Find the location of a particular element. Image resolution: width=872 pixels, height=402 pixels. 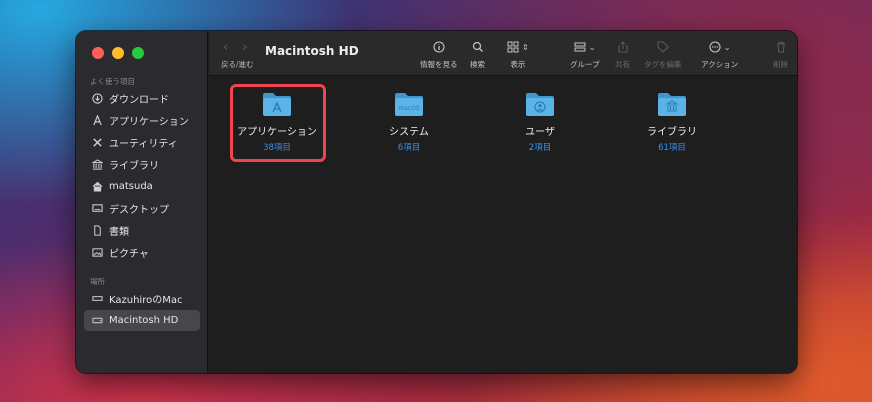

item-count: 61項目 is located at coordinates (672, 148).